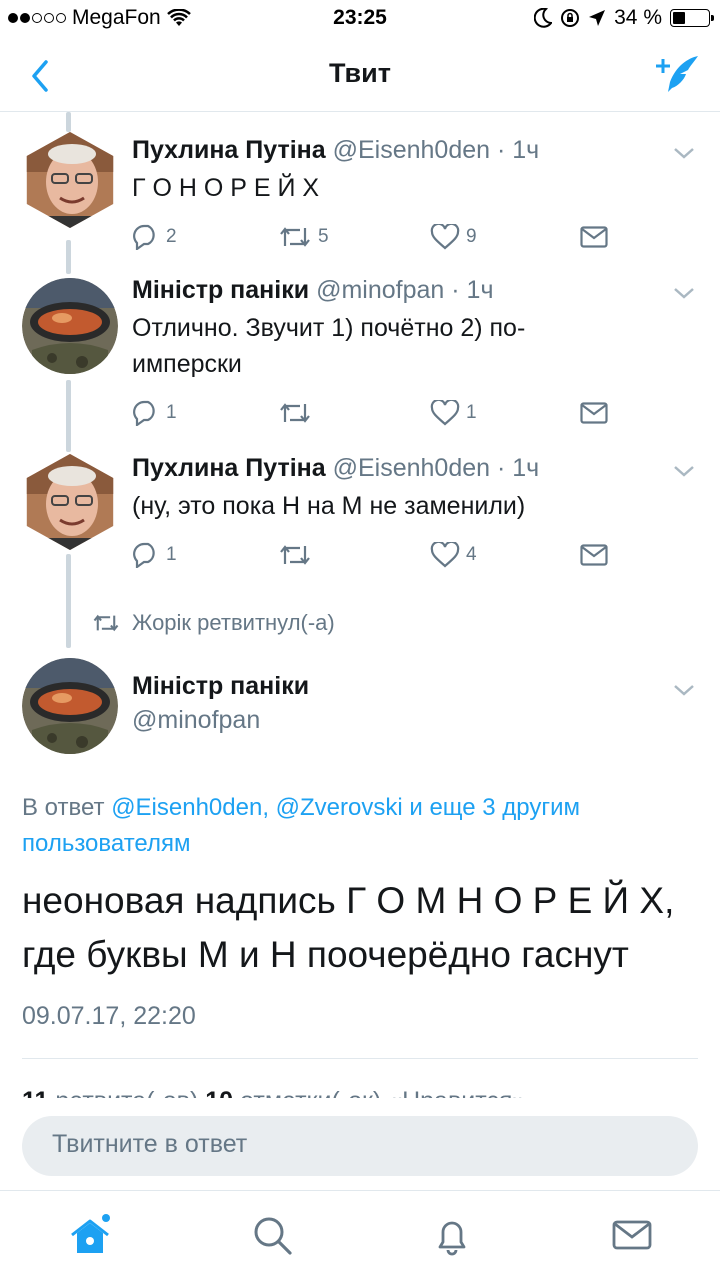 The height and width of the screenshot is (1280, 720). Describe the element at coordinates (196, 720) in the screenshot. I see `main-author-handle: @minofpan` at that location.